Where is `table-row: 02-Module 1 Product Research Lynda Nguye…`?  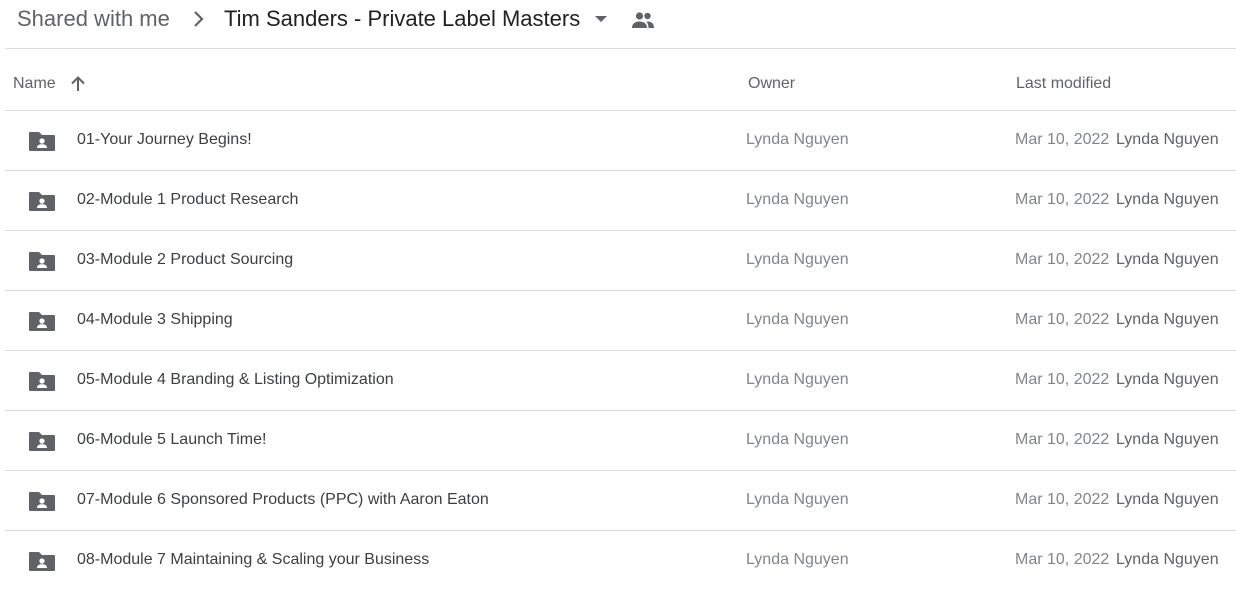
table-row: 02-Module 1 Product Research Lynda Nguye… is located at coordinates (620, 200).